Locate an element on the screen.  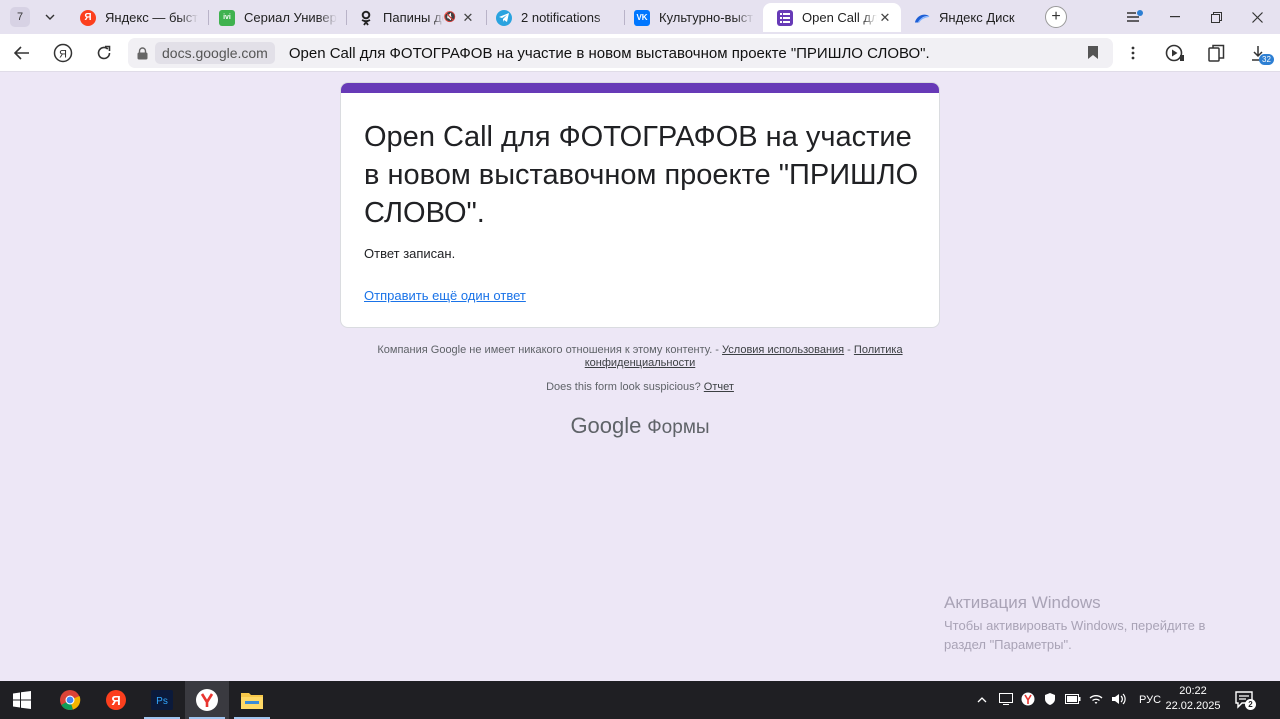
taskbar-photoshop: Ps is located at coordinates (162, 700).